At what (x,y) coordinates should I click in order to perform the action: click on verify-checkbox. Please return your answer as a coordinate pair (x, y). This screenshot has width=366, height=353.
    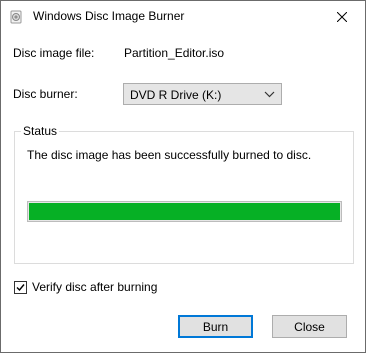
    Looking at the image, I should click on (20, 287).